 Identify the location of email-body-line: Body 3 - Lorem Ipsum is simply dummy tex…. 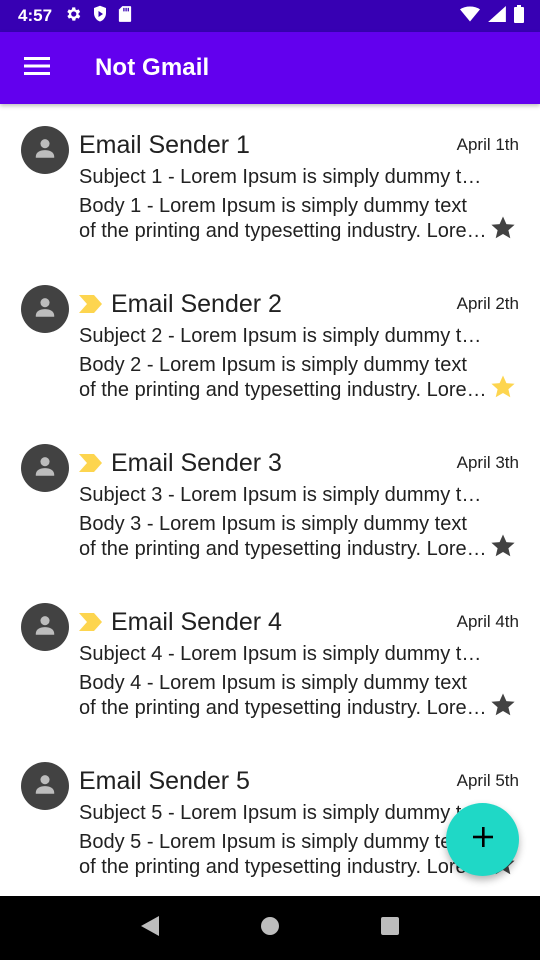
(273, 524).